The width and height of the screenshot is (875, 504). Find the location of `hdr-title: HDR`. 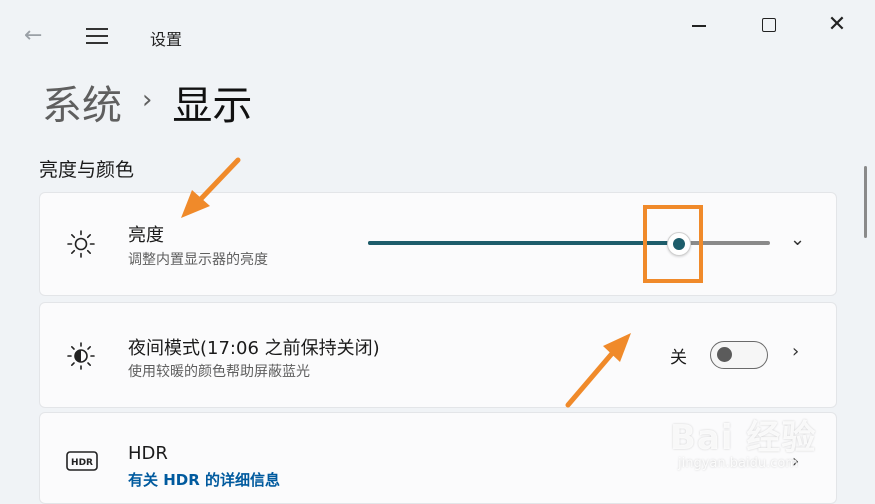

hdr-title: HDR is located at coordinates (148, 453).